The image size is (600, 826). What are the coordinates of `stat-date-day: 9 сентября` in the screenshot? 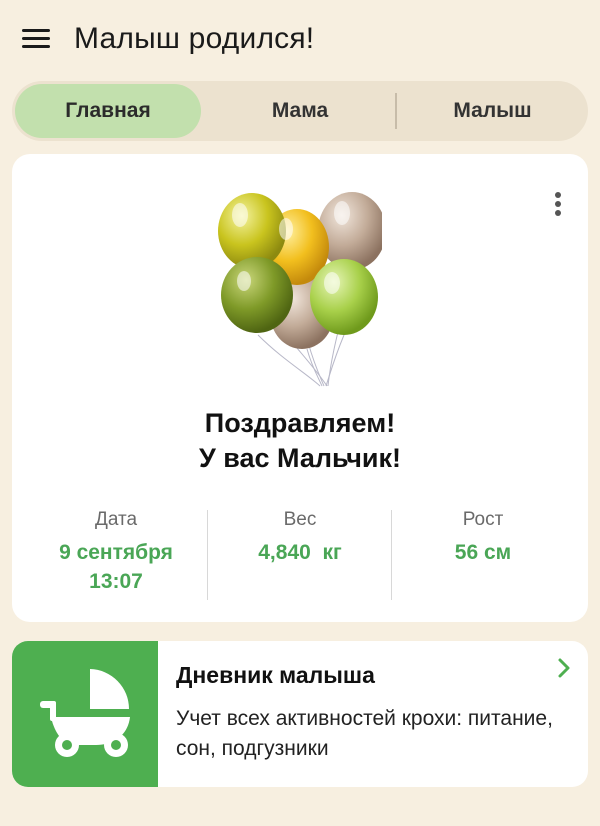 It's located at (116, 552).